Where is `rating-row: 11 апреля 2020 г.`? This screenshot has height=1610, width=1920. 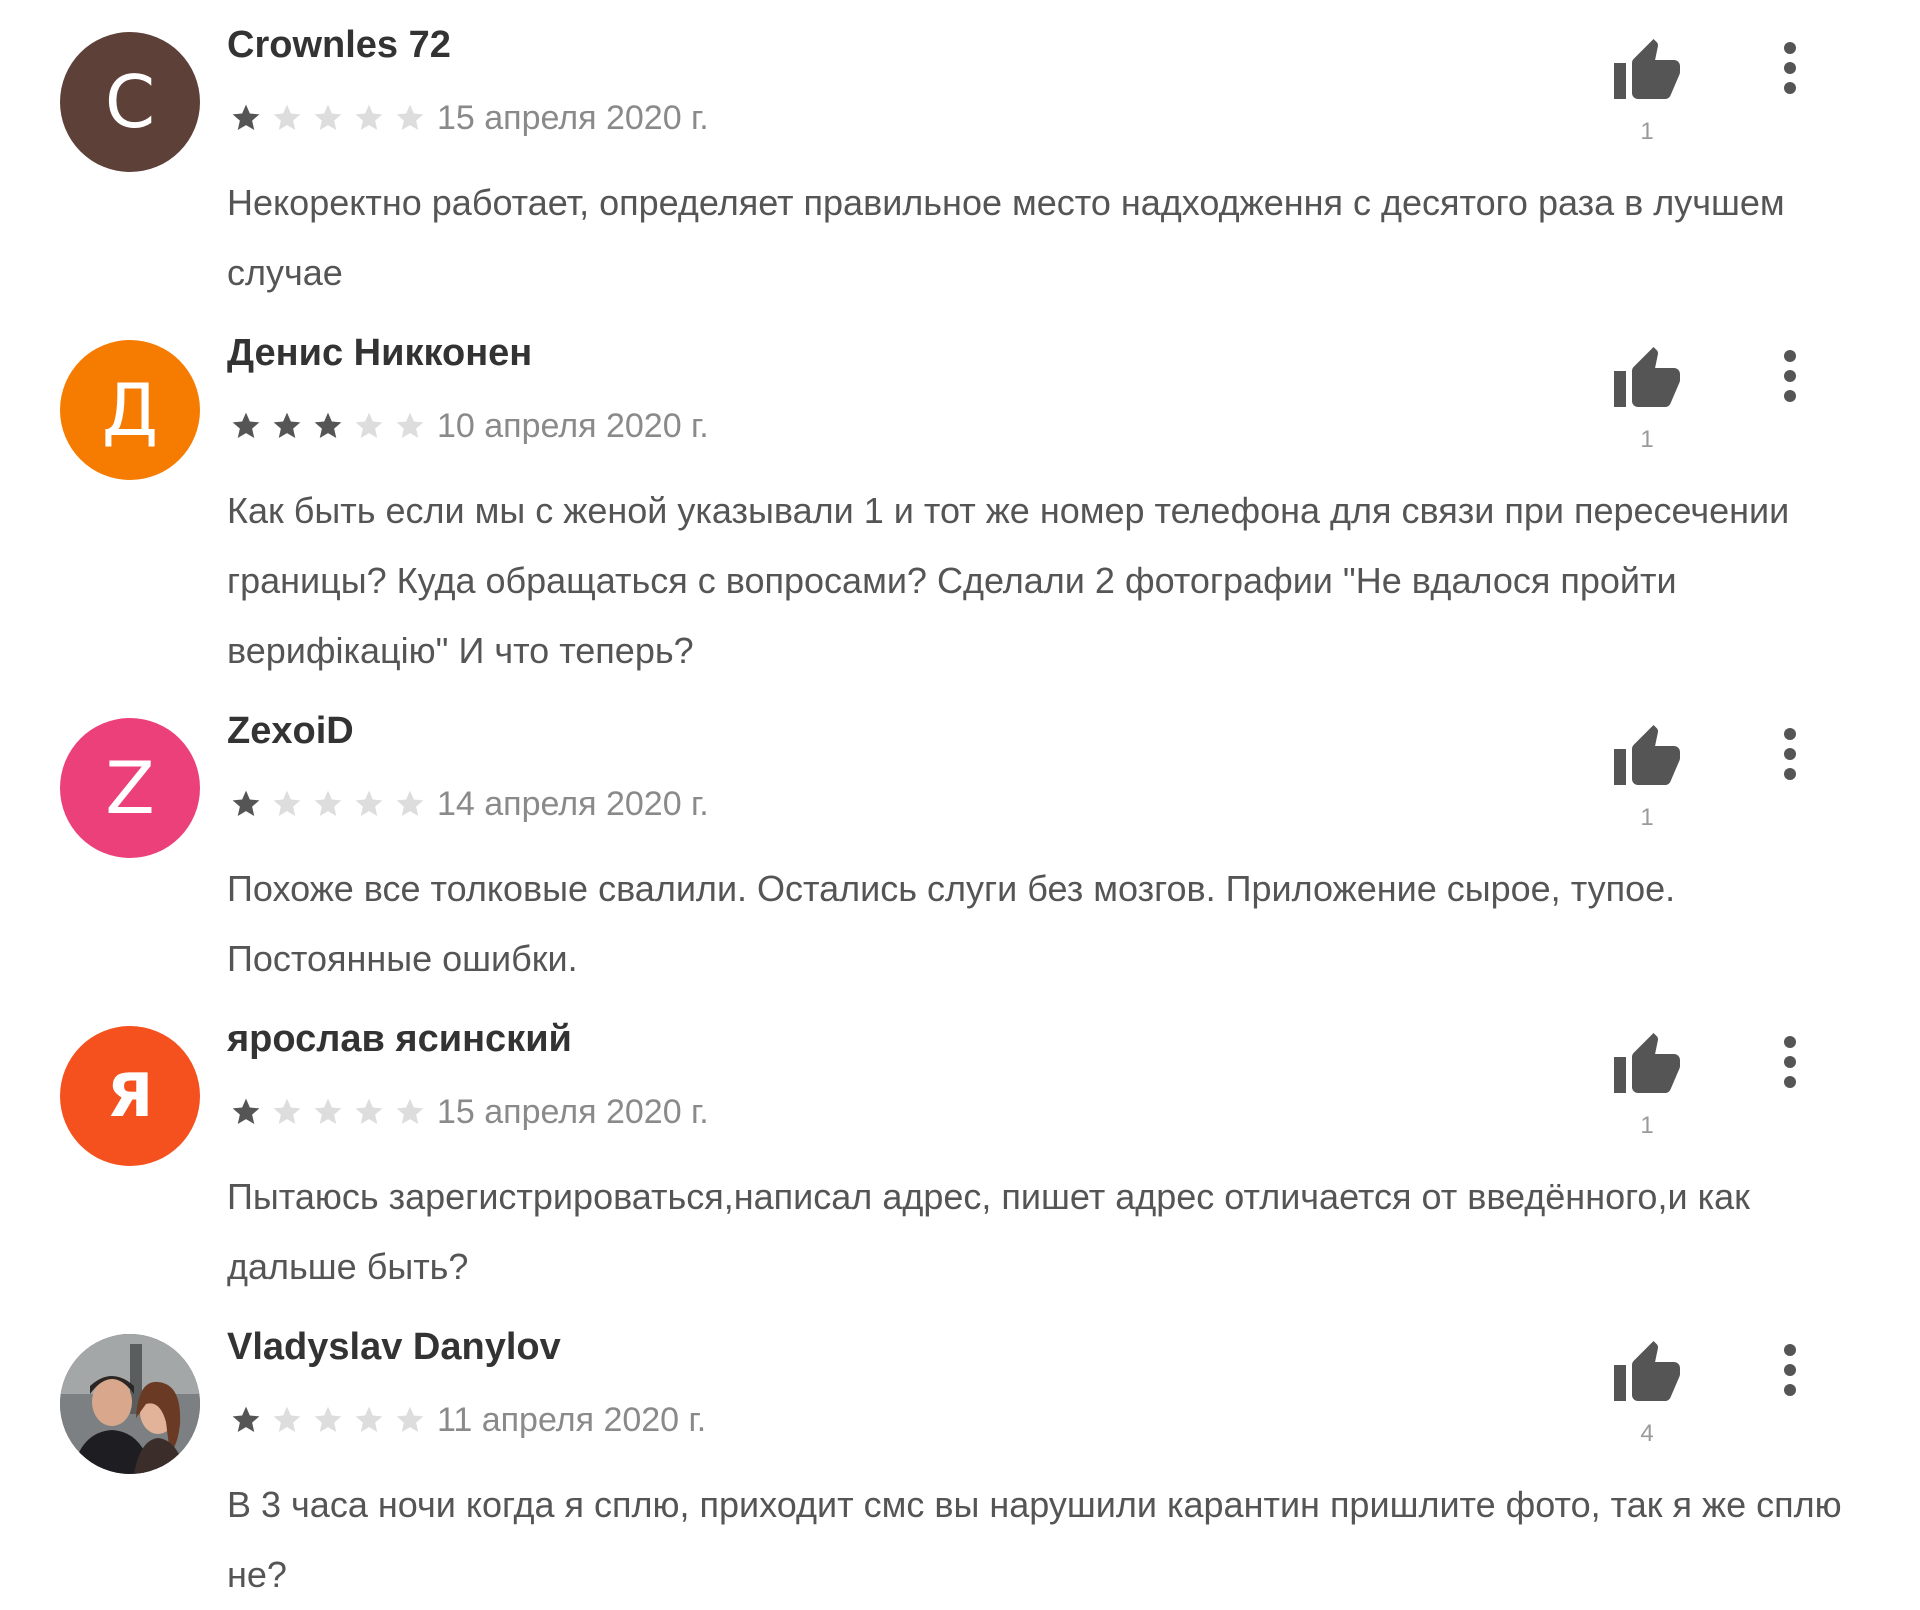
rating-row: 11 апреля 2020 г. is located at coordinates (468, 1420).